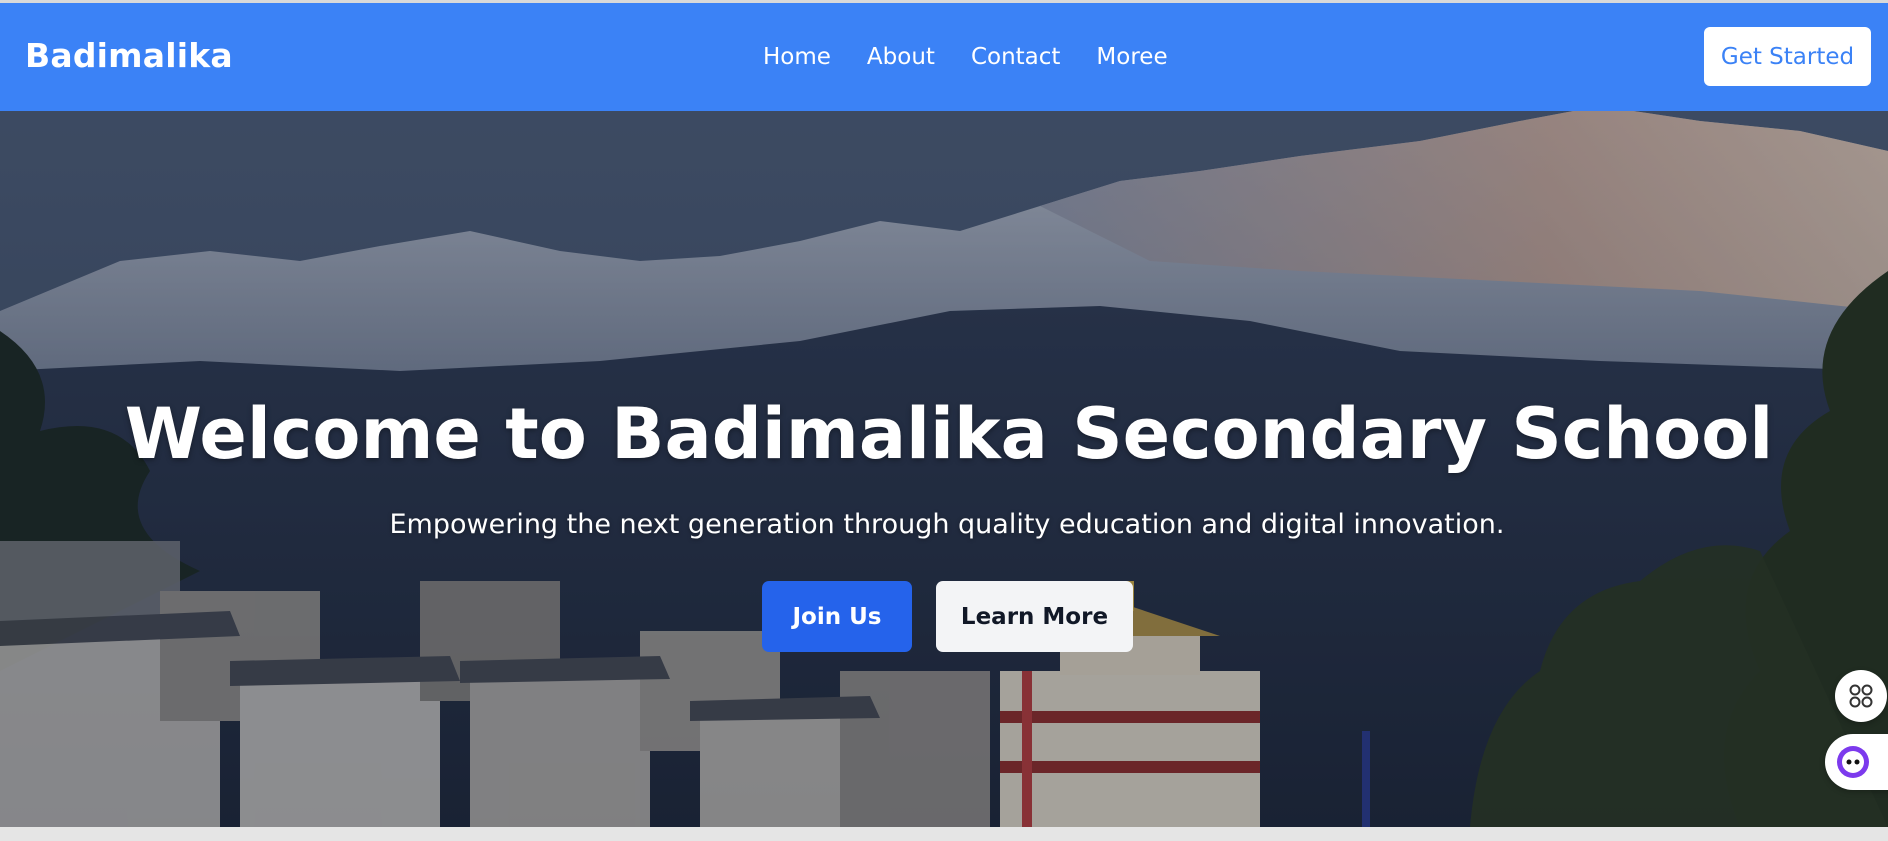  I want to click on taskbar-strip, so click(944, 834).